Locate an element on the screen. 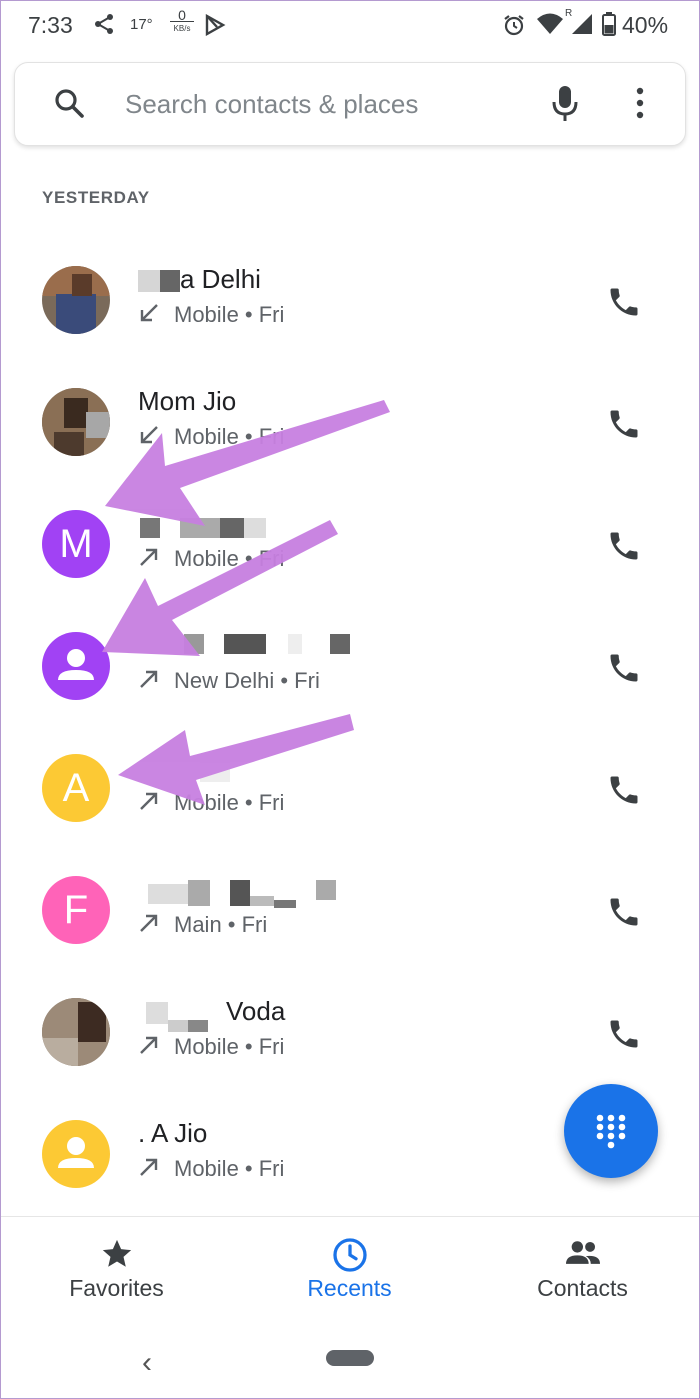  tab-recents: Recents is located at coordinates (349, 1269).